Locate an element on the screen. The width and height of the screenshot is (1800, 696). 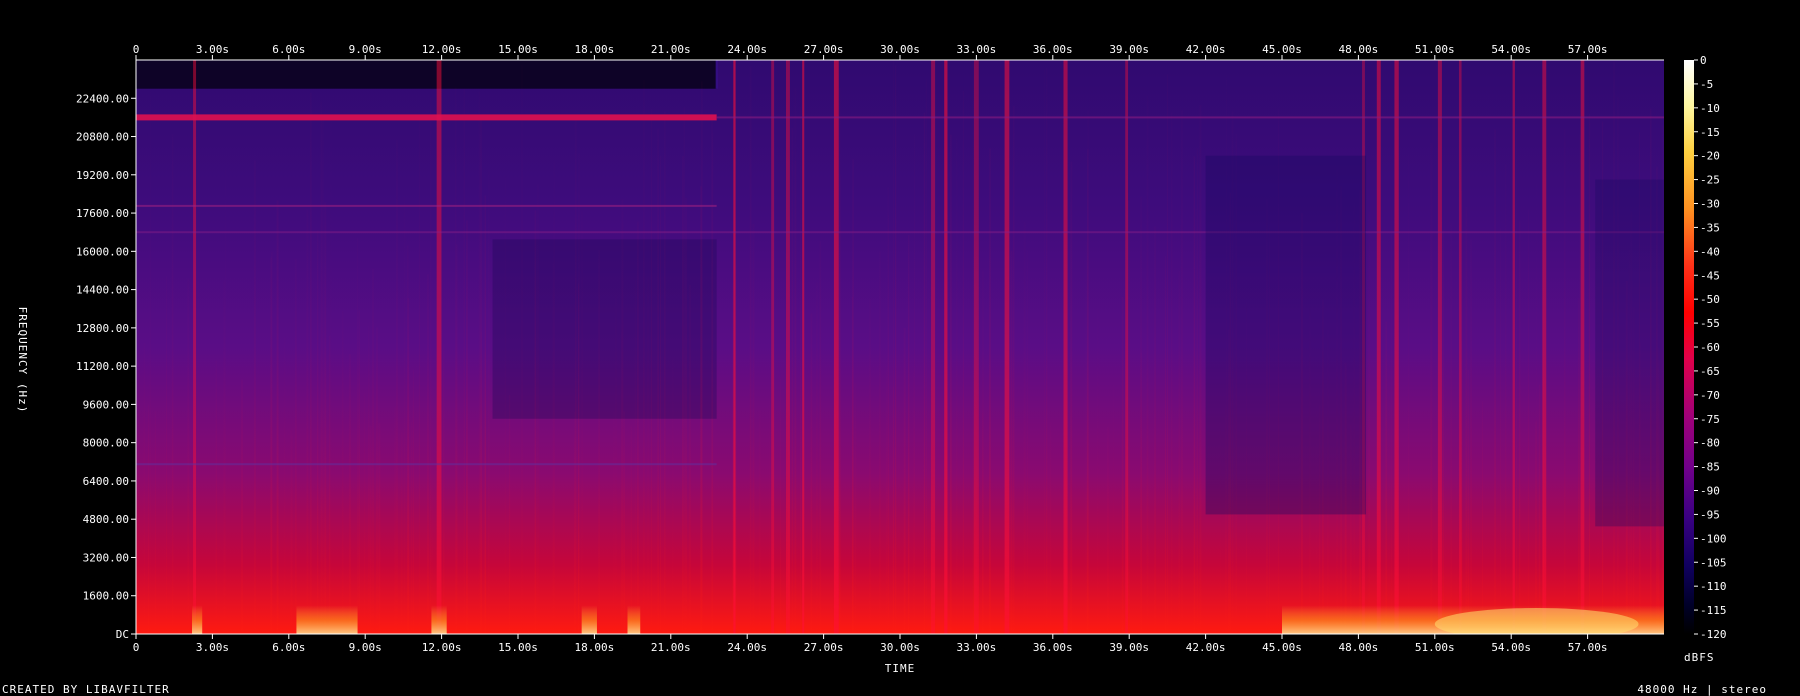
x-tick-label-bottom: 0 is located at coordinates (136, 647).